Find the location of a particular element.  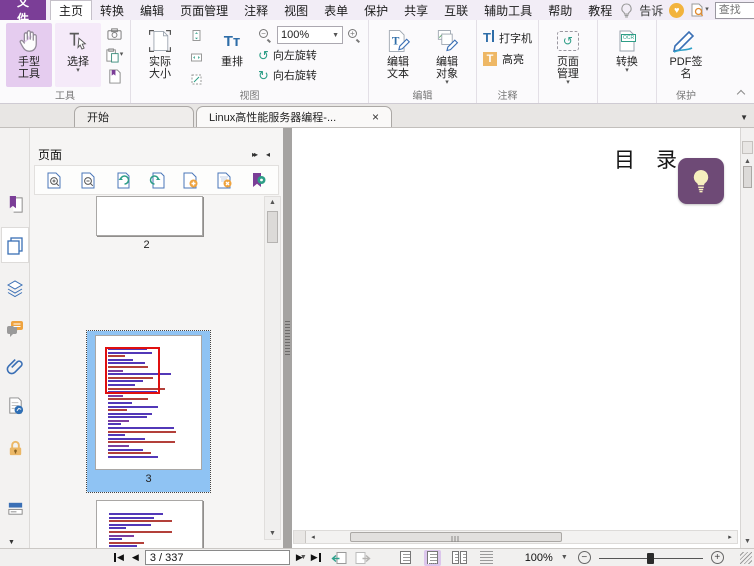

tab-list-dropdown-icon: ▼ is located at coordinates (744, 117).